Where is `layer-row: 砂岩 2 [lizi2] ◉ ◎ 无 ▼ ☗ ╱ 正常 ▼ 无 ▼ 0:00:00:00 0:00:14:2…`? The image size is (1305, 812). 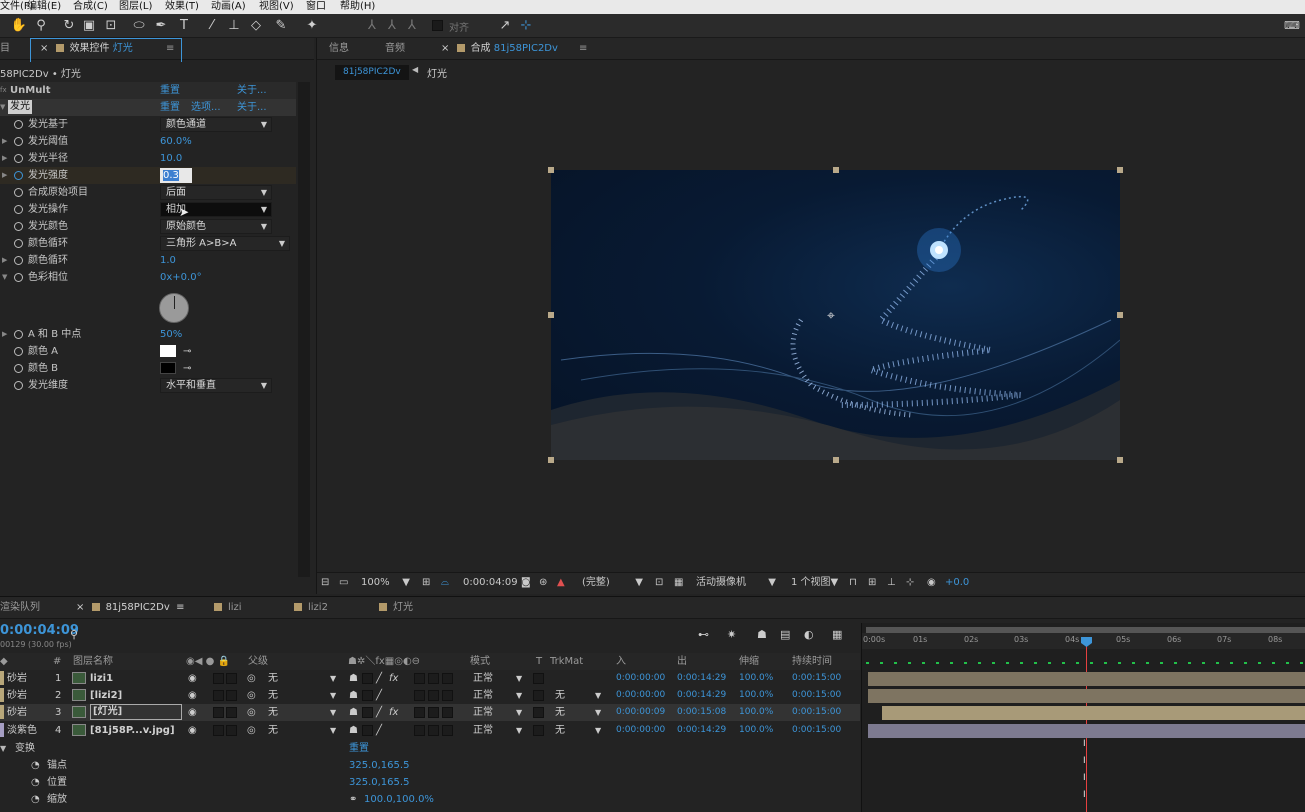 layer-row: 砂岩 2 [lizi2] ◉ ◎ 无 ▼ ☗ ╱ 正常 ▼ 无 ▼ 0:00:00:00 0:00:14:2… is located at coordinates (430, 695).